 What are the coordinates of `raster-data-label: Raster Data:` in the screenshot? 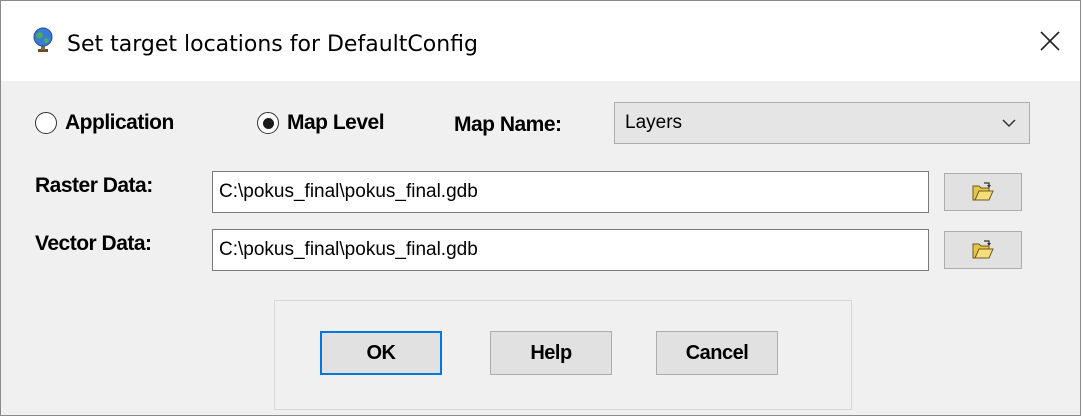 It's located at (94, 185).